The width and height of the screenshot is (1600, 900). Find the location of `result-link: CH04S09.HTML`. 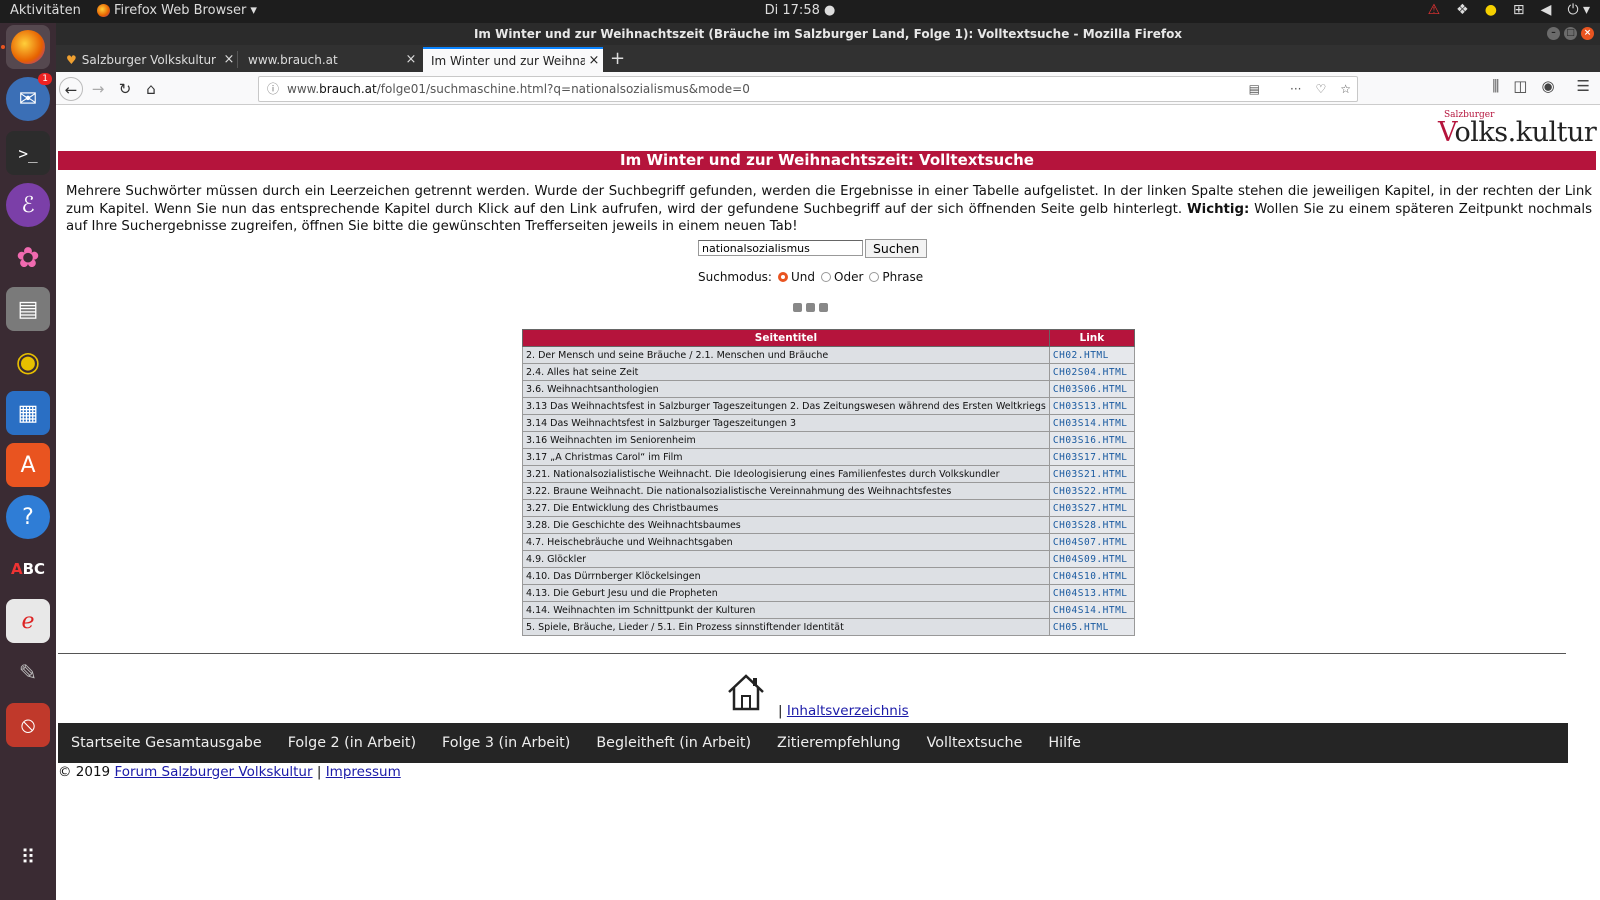

result-link: CH04S09.HTML is located at coordinates (1091, 559).